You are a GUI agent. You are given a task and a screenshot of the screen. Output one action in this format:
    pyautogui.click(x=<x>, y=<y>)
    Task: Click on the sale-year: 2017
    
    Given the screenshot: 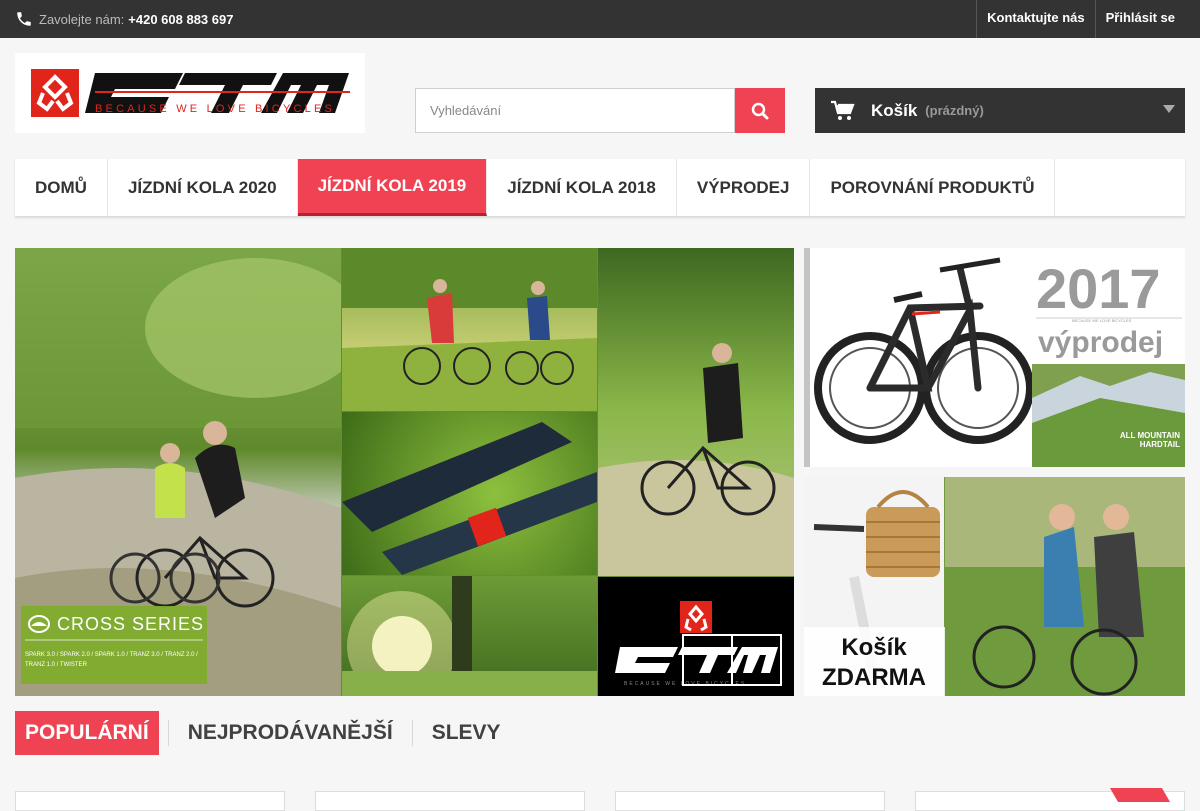 What is the action you would take?
    pyautogui.click(x=1098, y=288)
    